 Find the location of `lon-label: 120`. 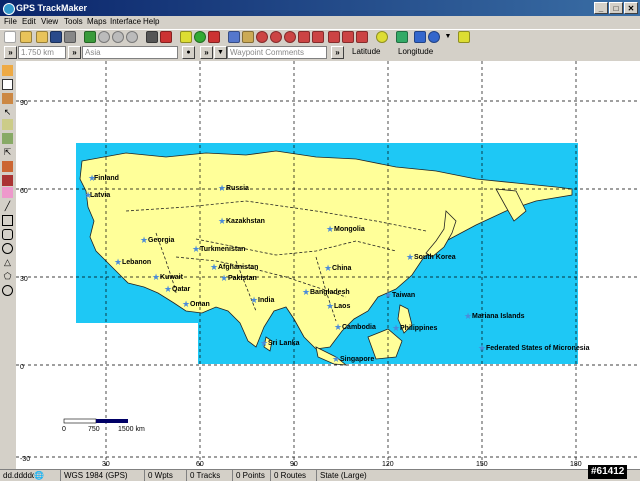

lon-label: 120 is located at coordinates (388, 464).